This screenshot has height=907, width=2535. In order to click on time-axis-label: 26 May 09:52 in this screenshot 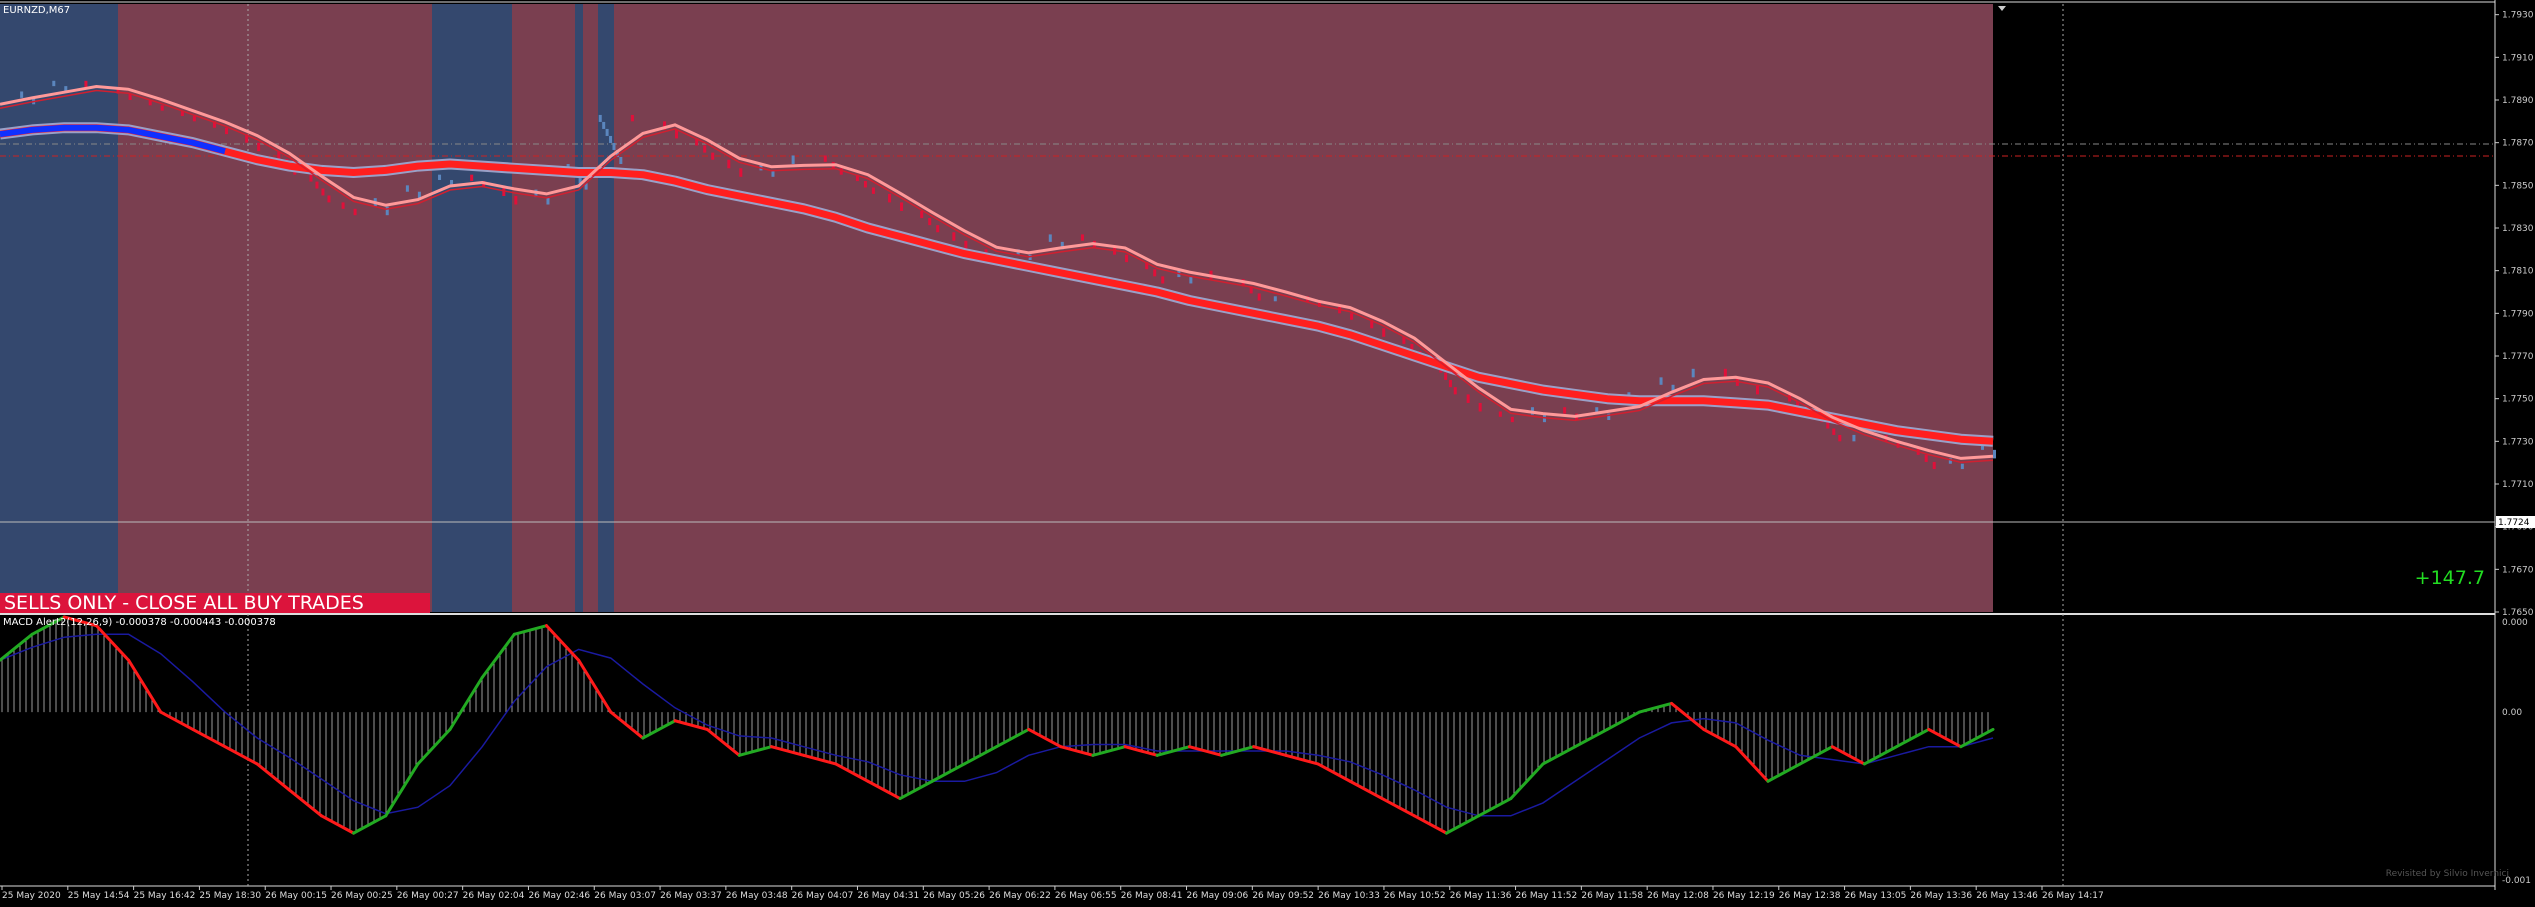, I will do `click(1283, 896)`.